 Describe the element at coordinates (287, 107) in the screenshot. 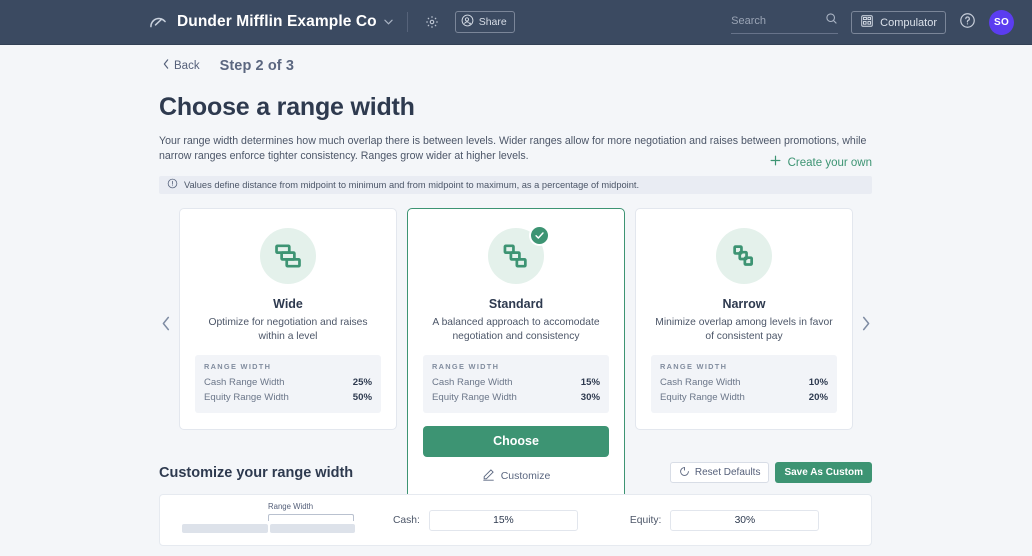

I see `page-title: Choose a range width` at that location.